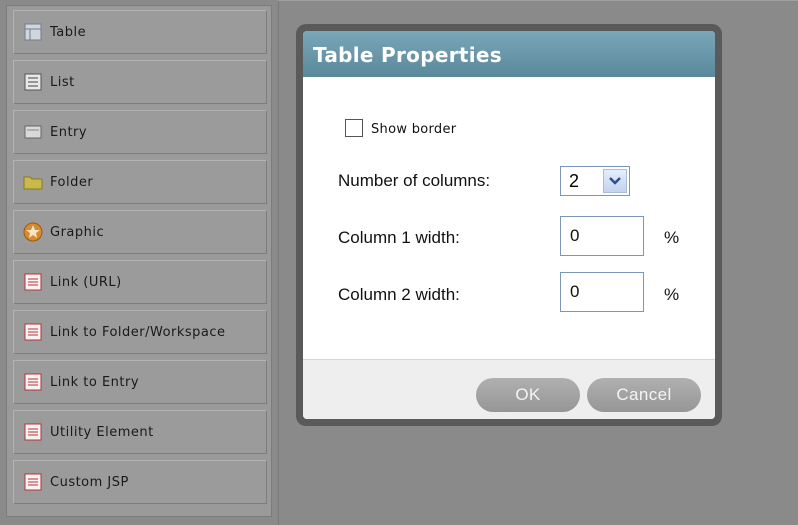 The width and height of the screenshot is (798, 525). I want to click on chevron-down-icon, so click(615, 181).